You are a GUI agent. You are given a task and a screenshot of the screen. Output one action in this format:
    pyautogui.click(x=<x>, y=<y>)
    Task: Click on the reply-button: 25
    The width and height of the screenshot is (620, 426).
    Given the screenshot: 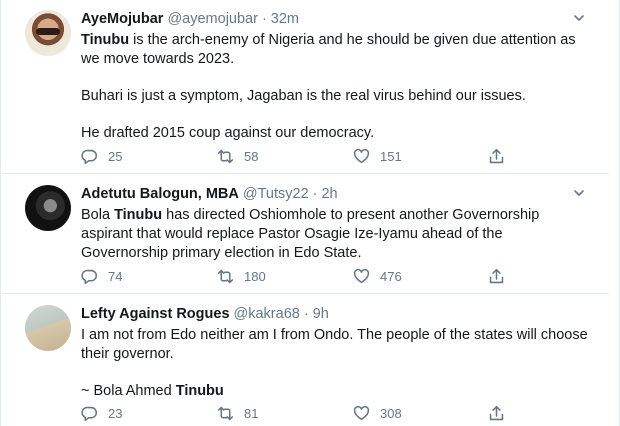 What is the action you would take?
    pyautogui.click(x=101, y=156)
    